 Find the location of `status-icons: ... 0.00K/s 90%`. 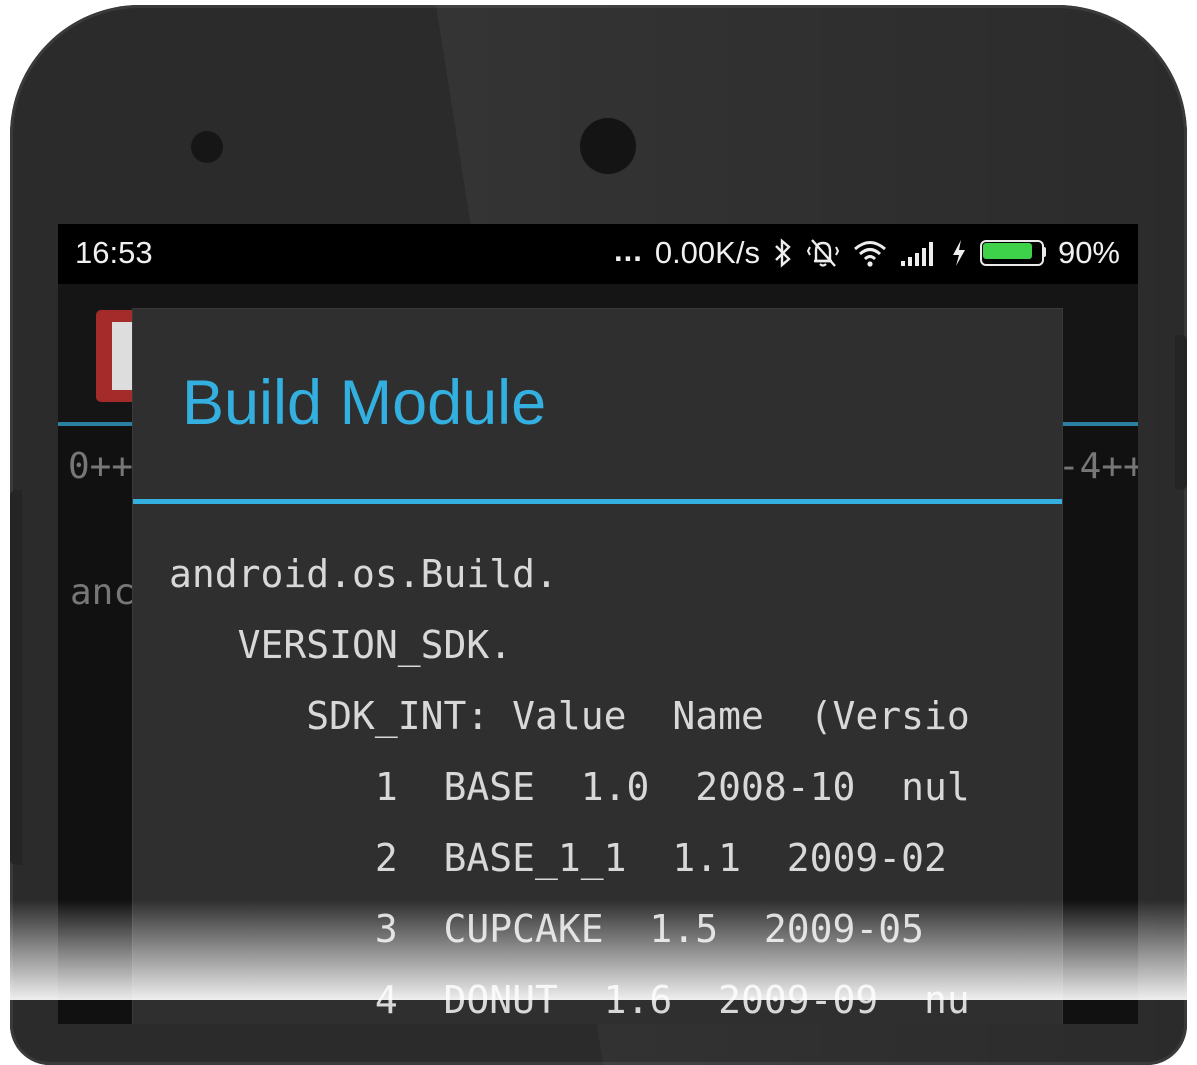

status-icons: ... 0.00K/s 90% is located at coordinates (866, 252).